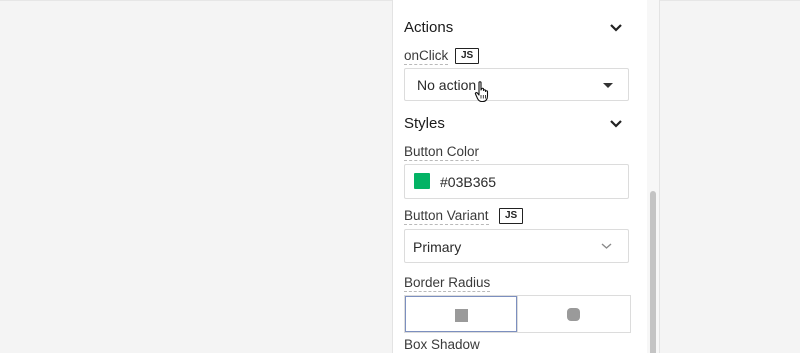 This screenshot has width=800, height=353. I want to click on border-radius-rounded-option, so click(573, 314).